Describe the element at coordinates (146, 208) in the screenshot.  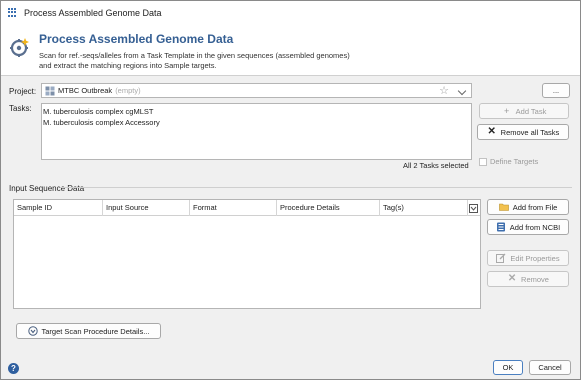
I see `column-header: Input Source` at that location.